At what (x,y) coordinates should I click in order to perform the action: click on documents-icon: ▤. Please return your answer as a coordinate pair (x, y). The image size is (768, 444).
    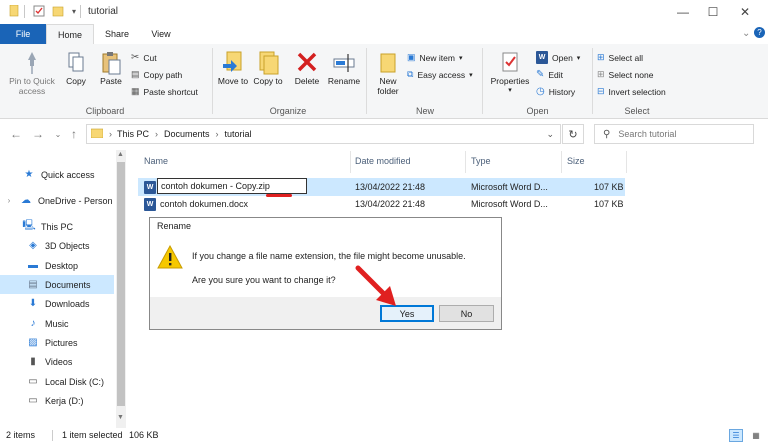
    Looking at the image, I should click on (33, 284).